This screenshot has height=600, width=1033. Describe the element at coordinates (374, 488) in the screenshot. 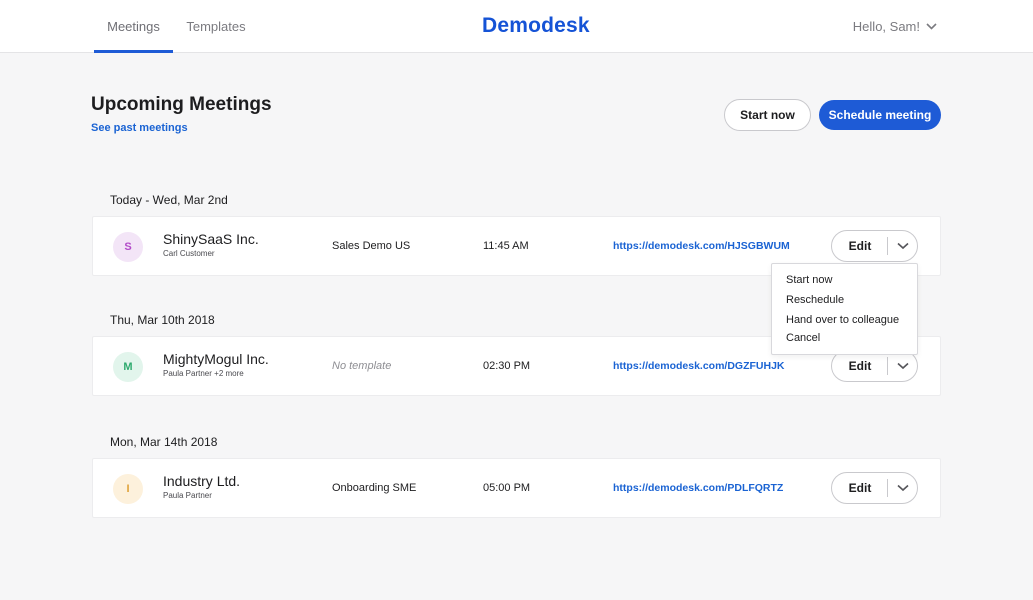

I see `meeting-template: Onboarding SME` at that location.